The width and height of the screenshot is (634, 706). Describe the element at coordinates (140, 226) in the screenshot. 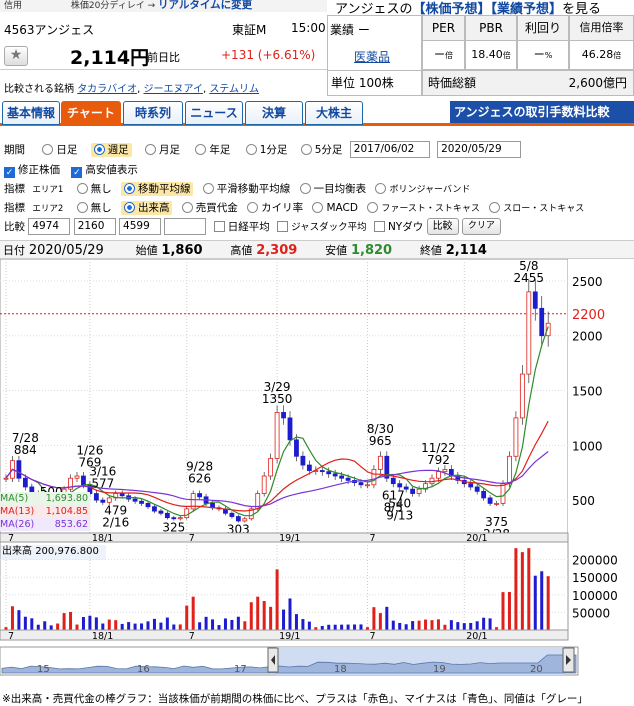

I see `compare-input-3: 4599` at that location.